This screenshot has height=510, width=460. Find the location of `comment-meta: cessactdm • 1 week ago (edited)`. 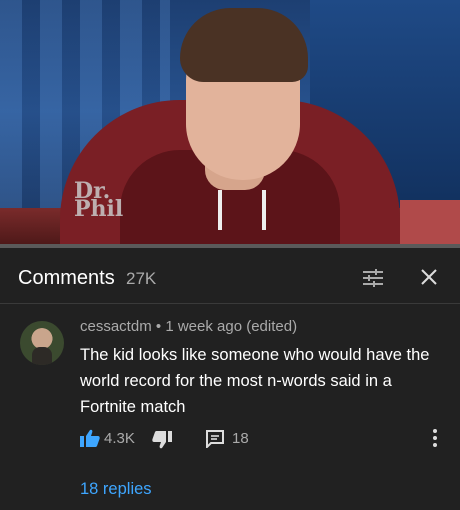

comment-meta: cessactdm • 1 week ago (edited) is located at coordinates (188, 326).